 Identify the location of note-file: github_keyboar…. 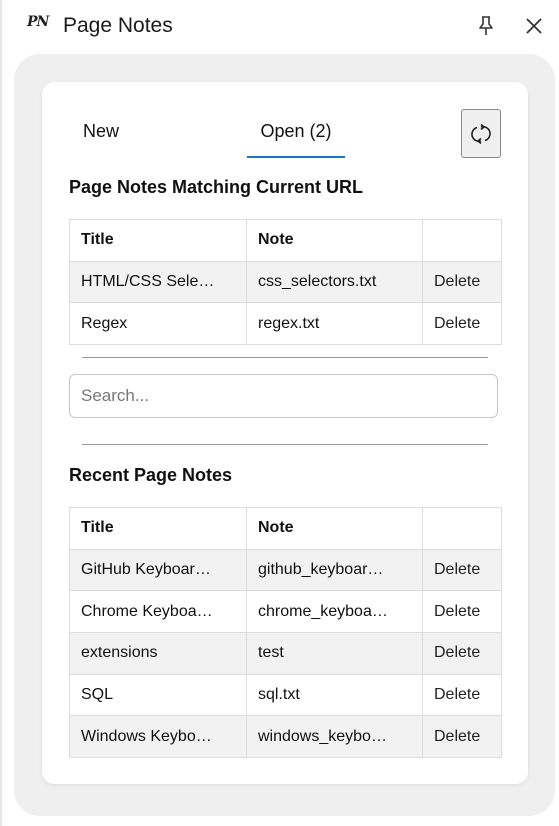
(334, 570).